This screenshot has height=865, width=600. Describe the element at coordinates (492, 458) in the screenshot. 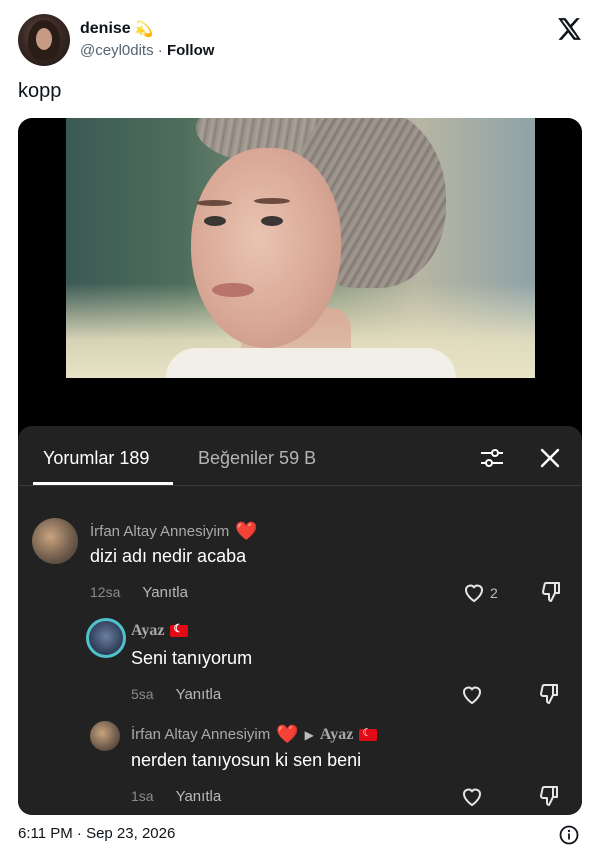

I see `filter-icon` at that location.